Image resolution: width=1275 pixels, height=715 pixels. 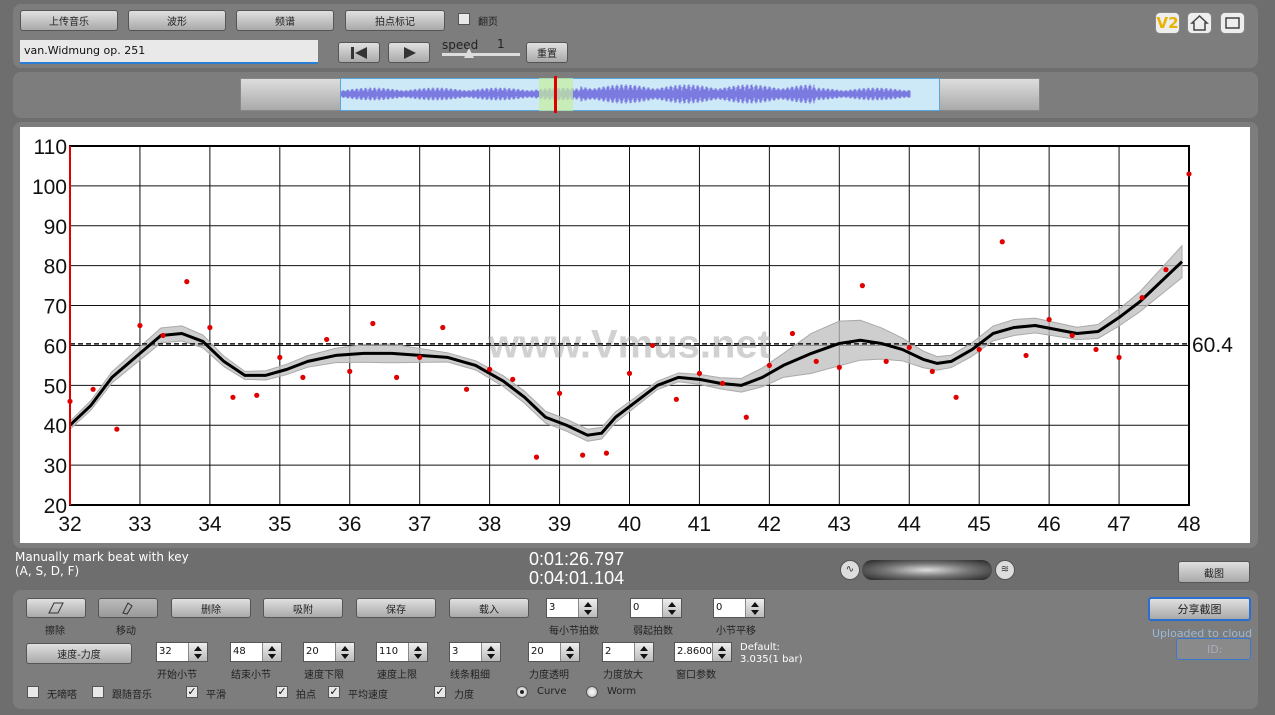 What do you see at coordinates (547, 52) in the screenshot?
I see `reset-button: 重置` at bounding box center [547, 52].